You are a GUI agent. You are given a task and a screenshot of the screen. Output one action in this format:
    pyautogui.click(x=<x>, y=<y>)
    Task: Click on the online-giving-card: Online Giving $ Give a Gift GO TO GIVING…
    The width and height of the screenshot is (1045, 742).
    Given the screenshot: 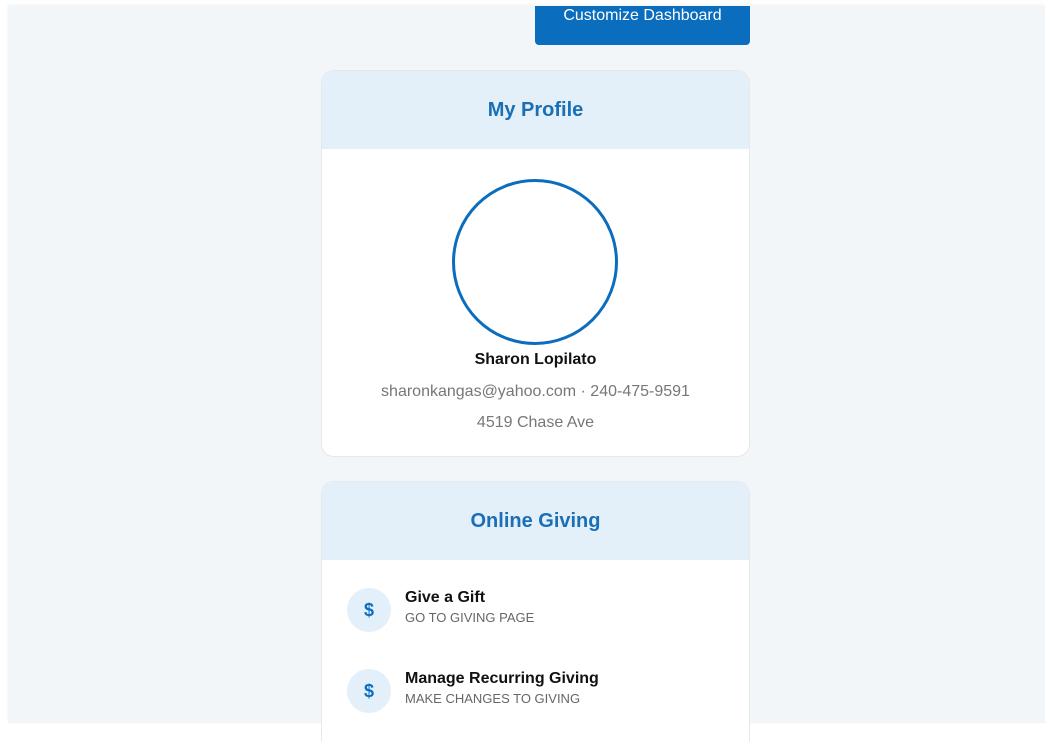 What is the action you would take?
    pyautogui.click(x=535, y=612)
    